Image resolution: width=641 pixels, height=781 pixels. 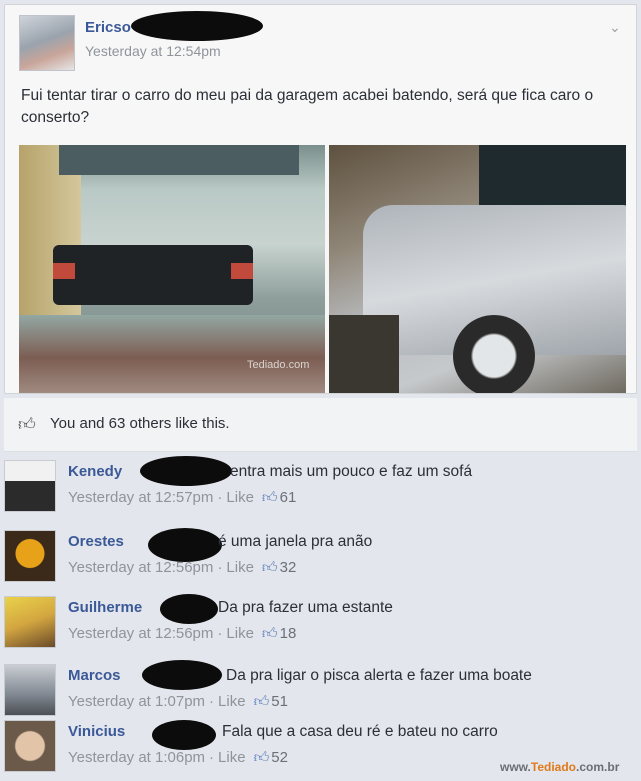 What do you see at coordinates (47, 43) in the screenshot?
I see `author-avatar` at bounding box center [47, 43].